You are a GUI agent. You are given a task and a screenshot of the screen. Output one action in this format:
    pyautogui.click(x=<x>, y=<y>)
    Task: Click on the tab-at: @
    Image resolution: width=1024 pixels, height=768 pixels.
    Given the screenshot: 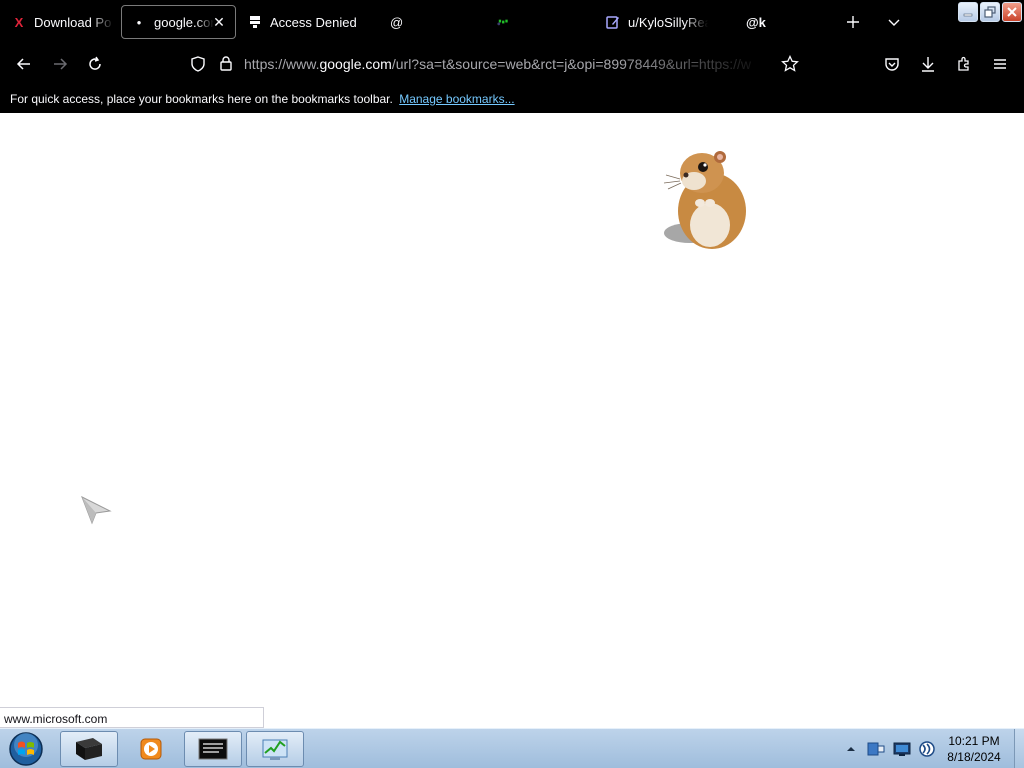 What is the action you would take?
    pyautogui.click(x=430, y=22)
    